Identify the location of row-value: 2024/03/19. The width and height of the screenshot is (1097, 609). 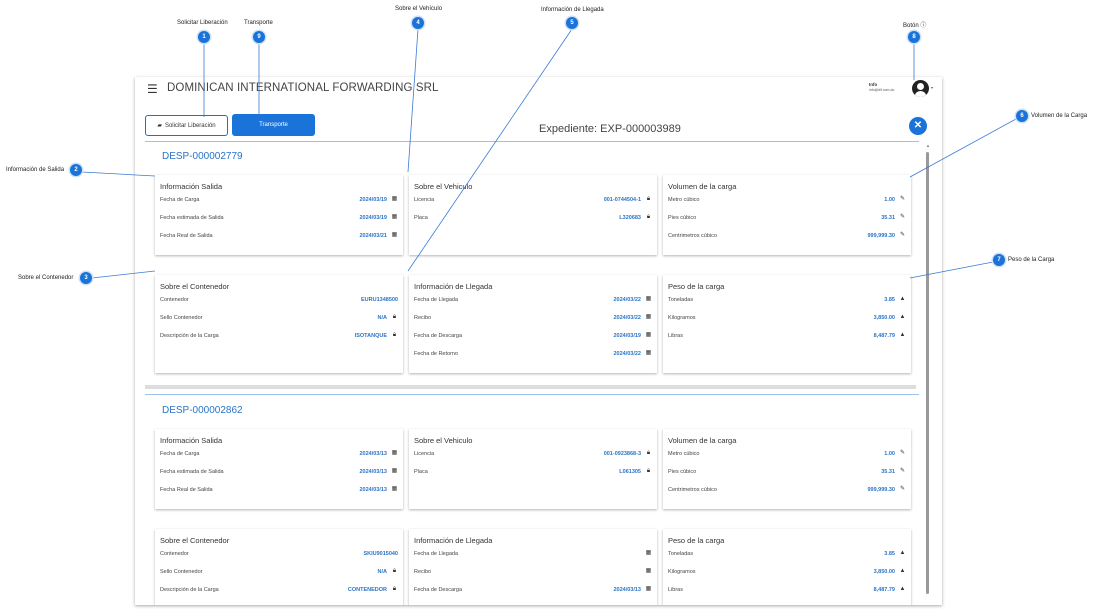
(373, 218).